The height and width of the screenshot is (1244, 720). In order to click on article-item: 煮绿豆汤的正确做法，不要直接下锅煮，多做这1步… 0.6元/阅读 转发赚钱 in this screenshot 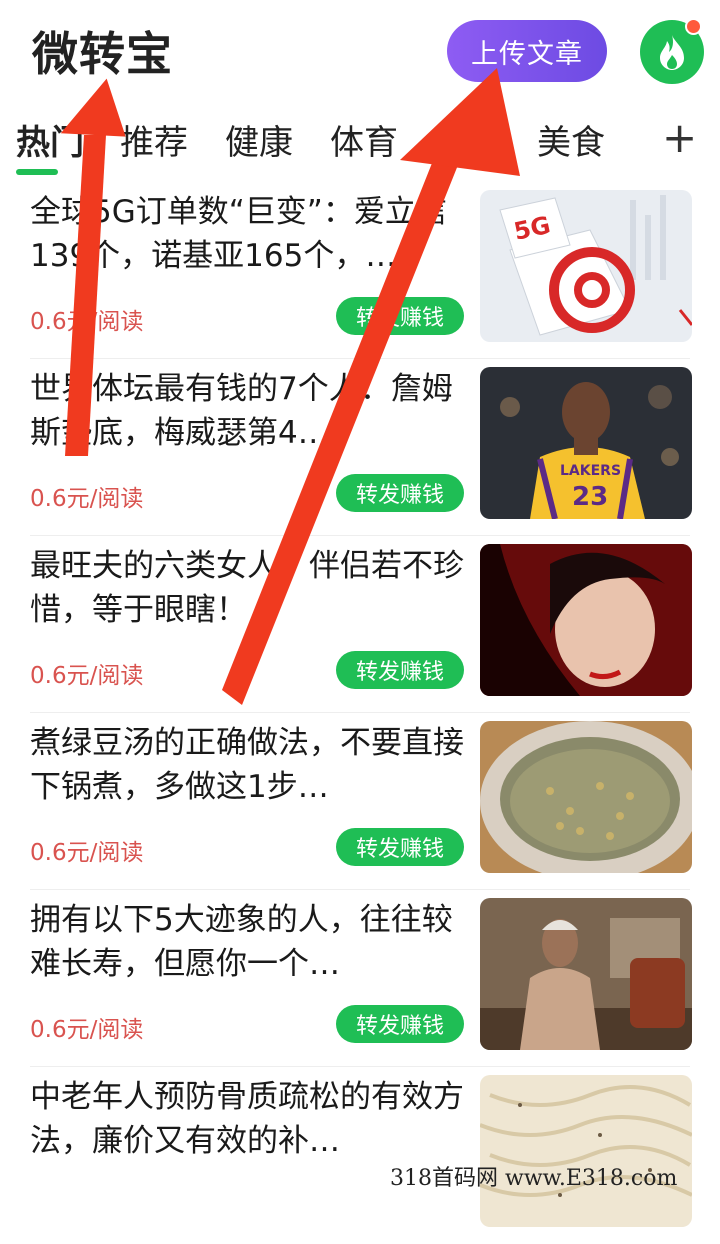, I will do `click(360, 801)`.